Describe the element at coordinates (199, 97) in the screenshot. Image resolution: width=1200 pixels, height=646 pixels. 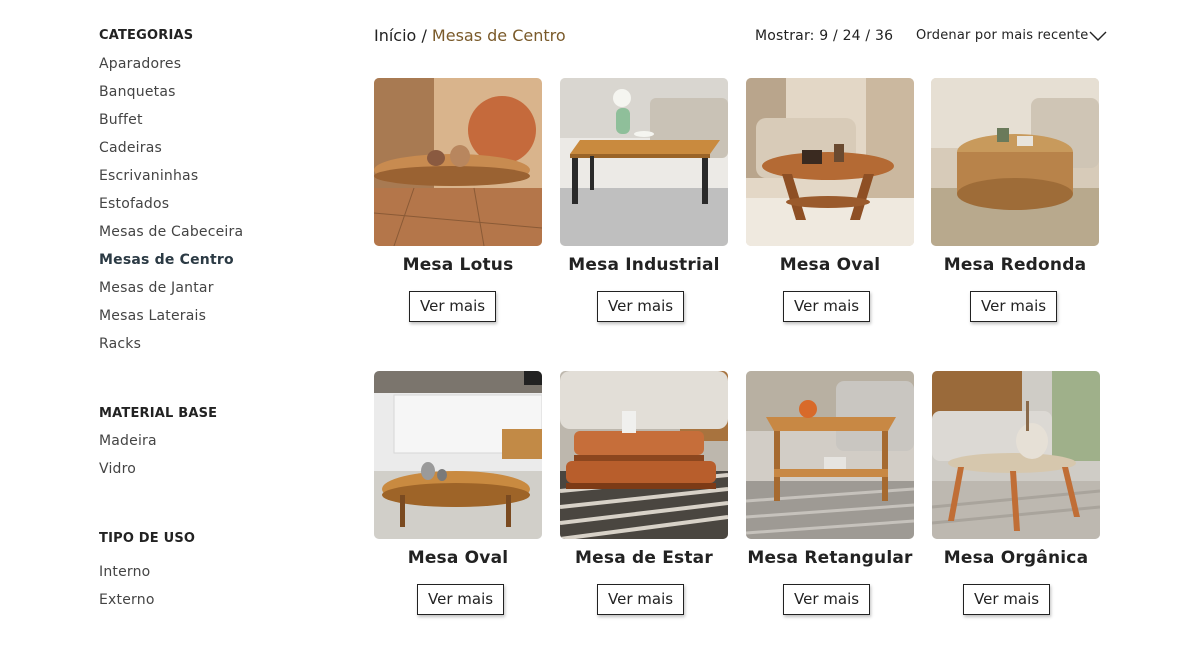
I see `category-item: Banquetas` at that location.